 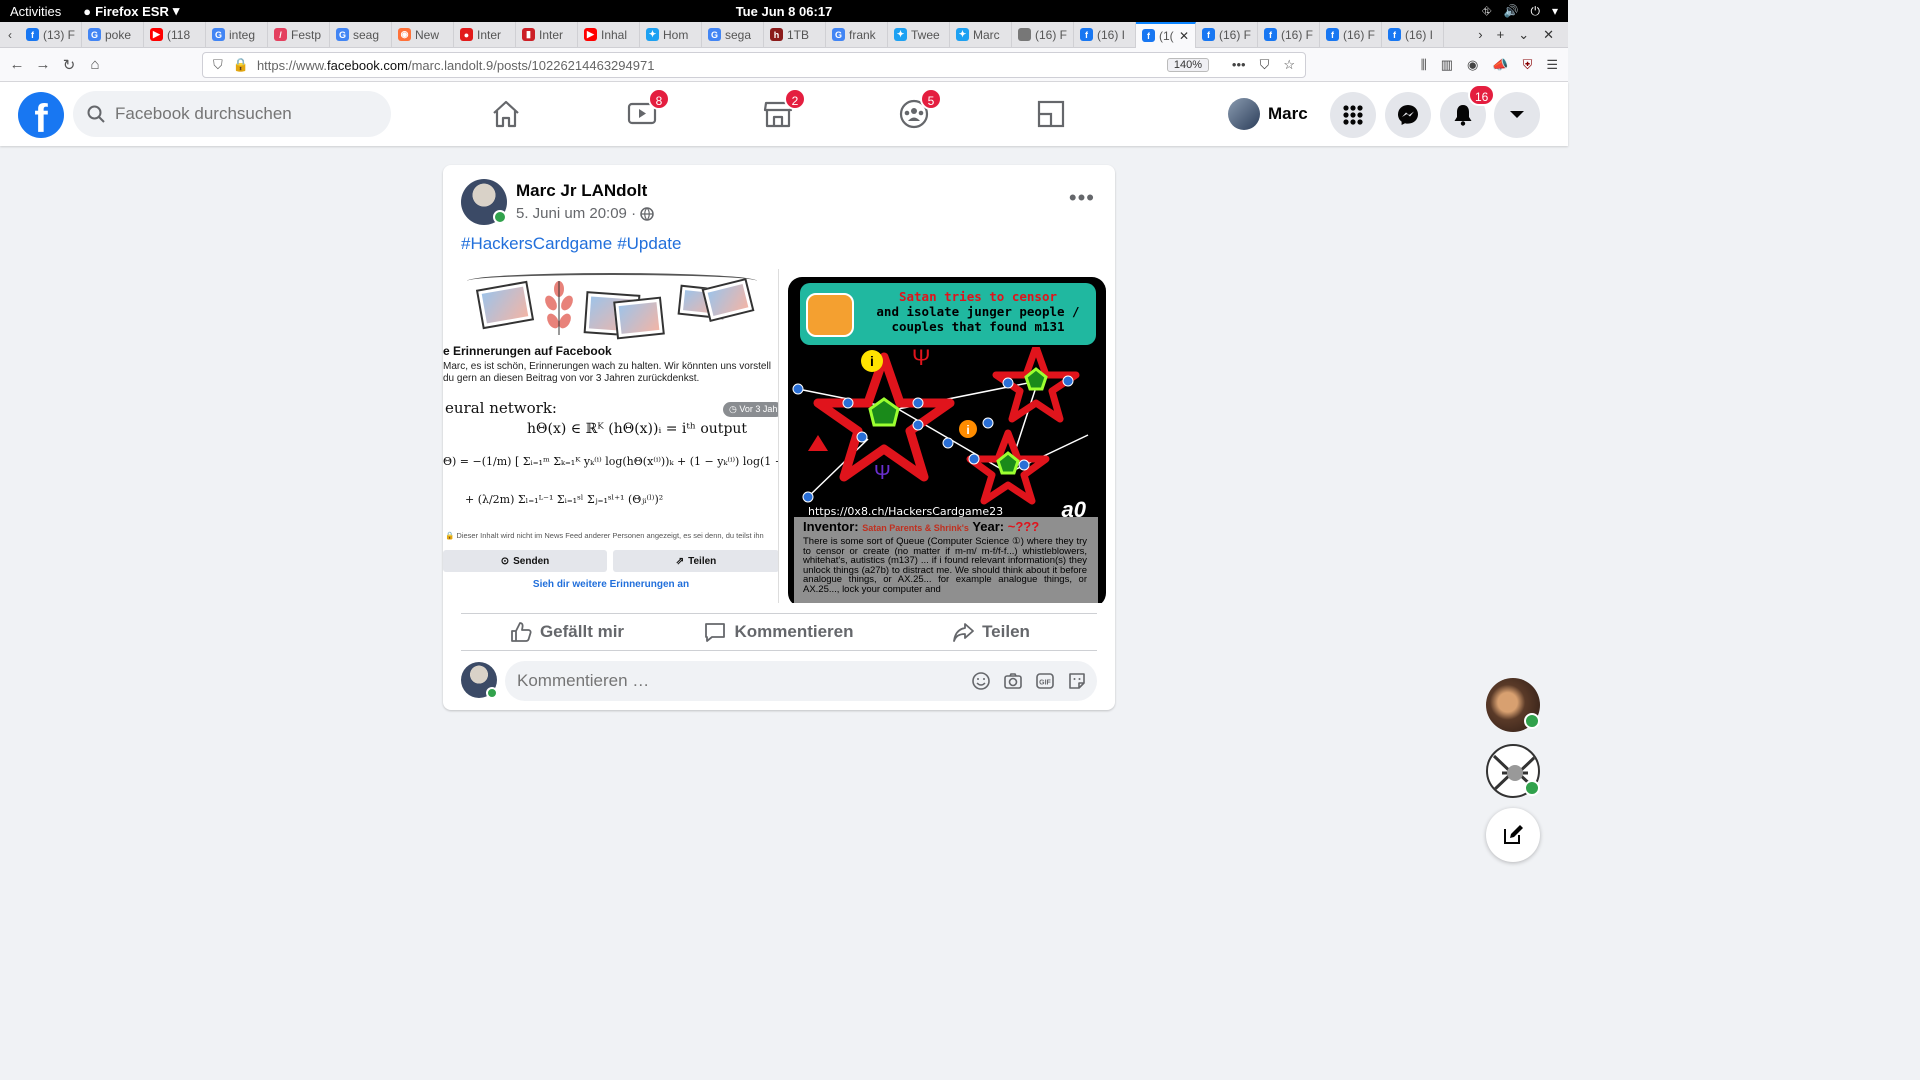 I want to click on post-options-icon: •••, so click(x=1082, y=198).